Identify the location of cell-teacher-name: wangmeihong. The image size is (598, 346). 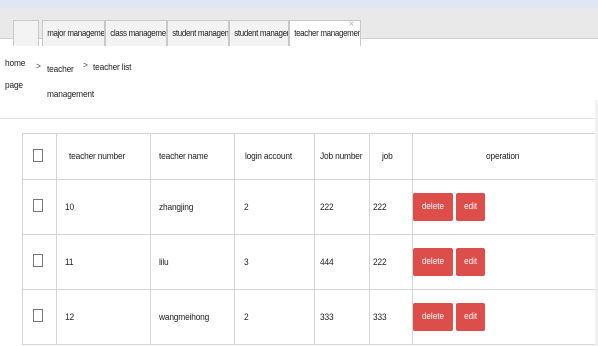
(192, 317).